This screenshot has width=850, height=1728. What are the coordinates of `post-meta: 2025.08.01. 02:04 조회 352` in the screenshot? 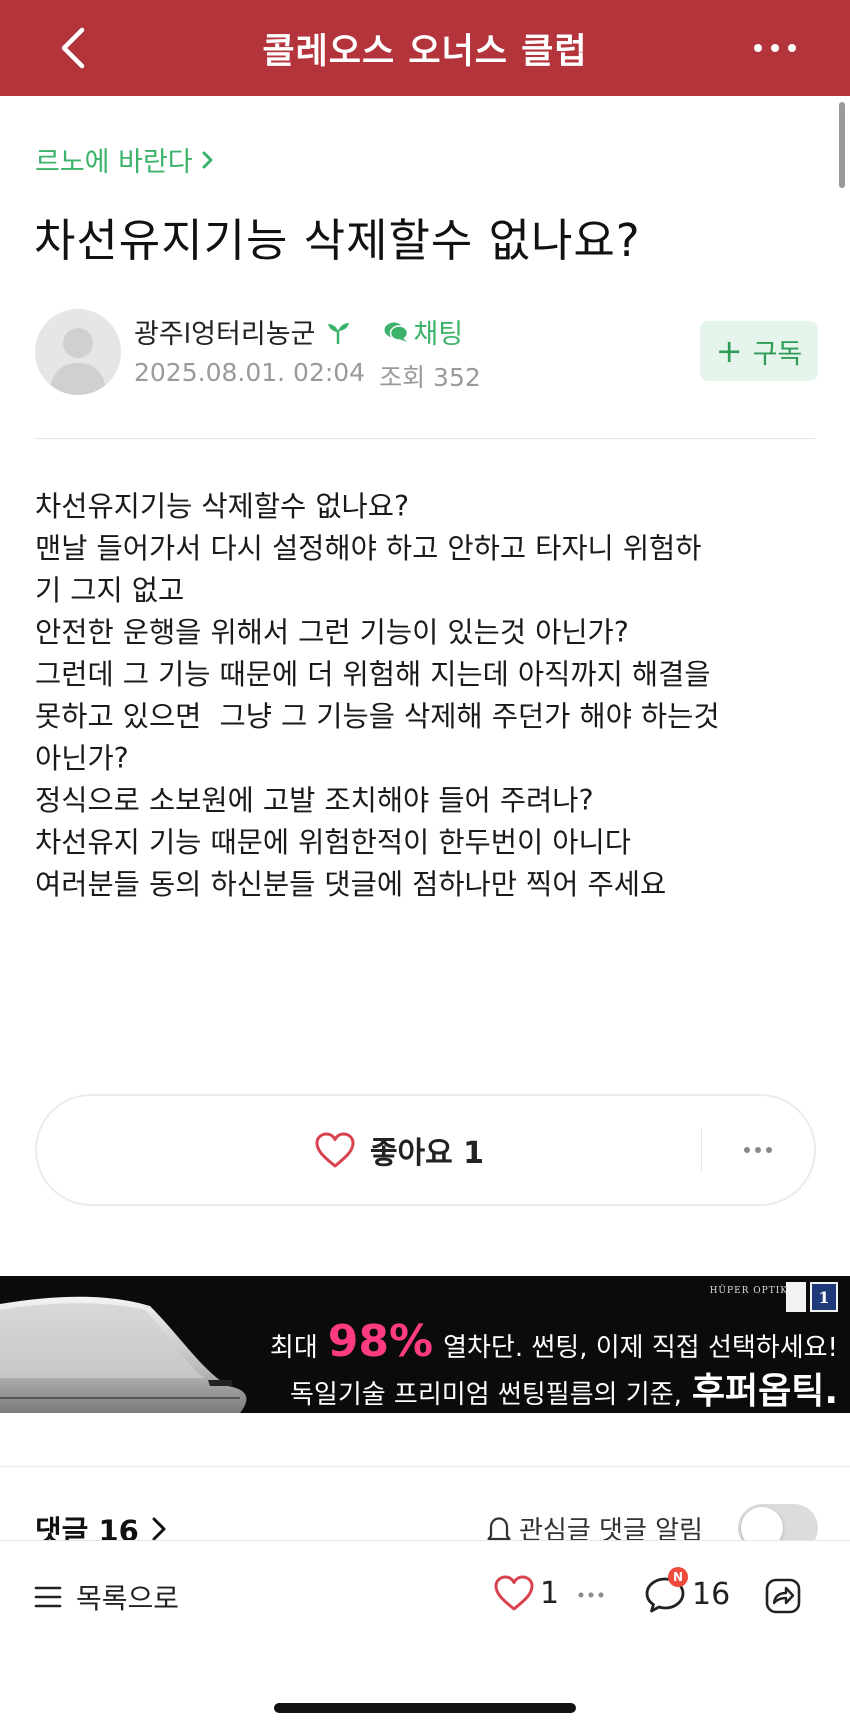 It's located at (307, 376).